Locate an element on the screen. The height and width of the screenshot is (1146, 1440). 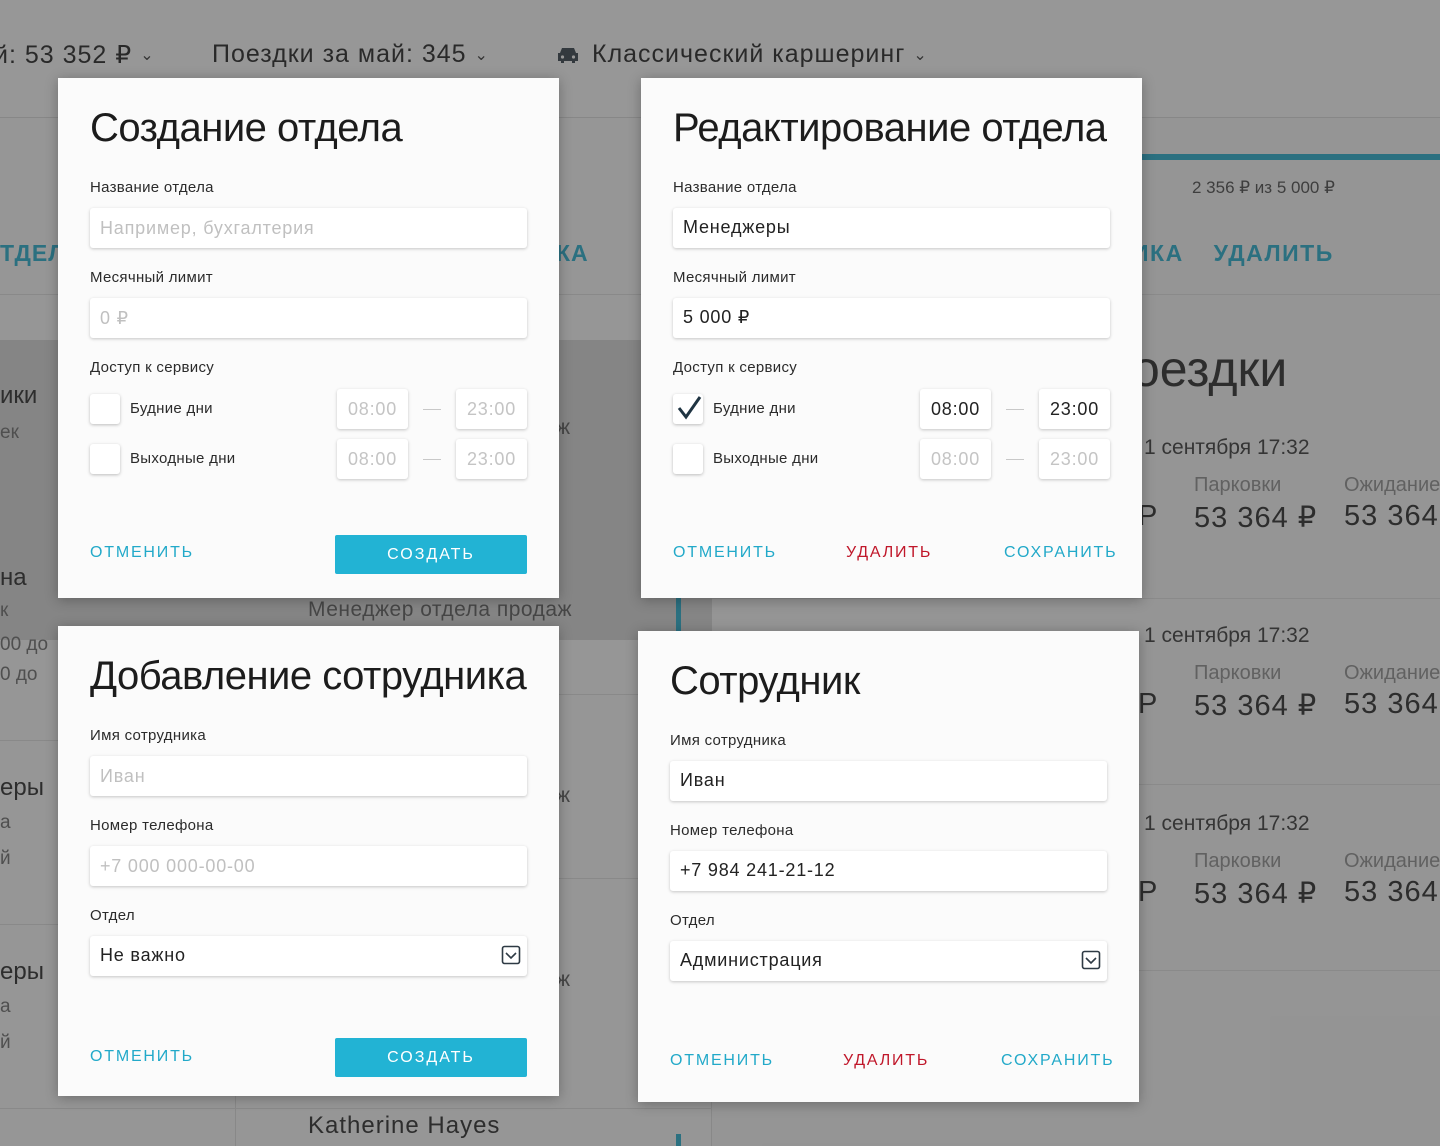
phone-input: +7 984 241-21-12 is located at coordinates (888, 871).